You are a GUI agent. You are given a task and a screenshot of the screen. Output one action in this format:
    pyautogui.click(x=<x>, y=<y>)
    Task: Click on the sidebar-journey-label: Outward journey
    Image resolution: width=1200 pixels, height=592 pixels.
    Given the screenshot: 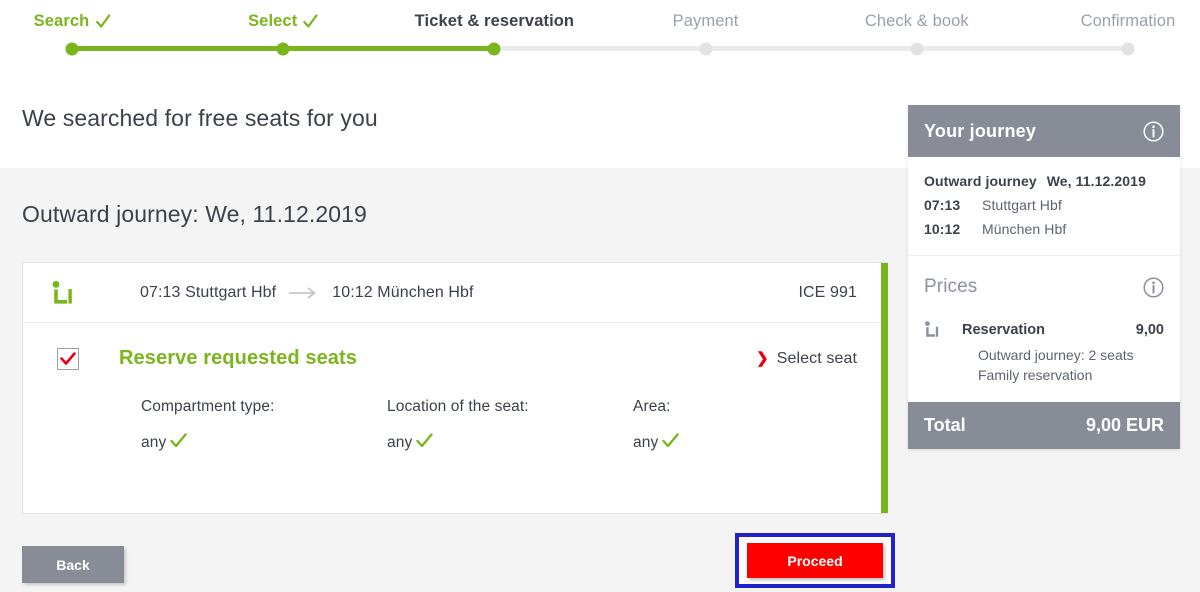 What is the action you would take?
    pyautogui.click(x=980, y=181)
    